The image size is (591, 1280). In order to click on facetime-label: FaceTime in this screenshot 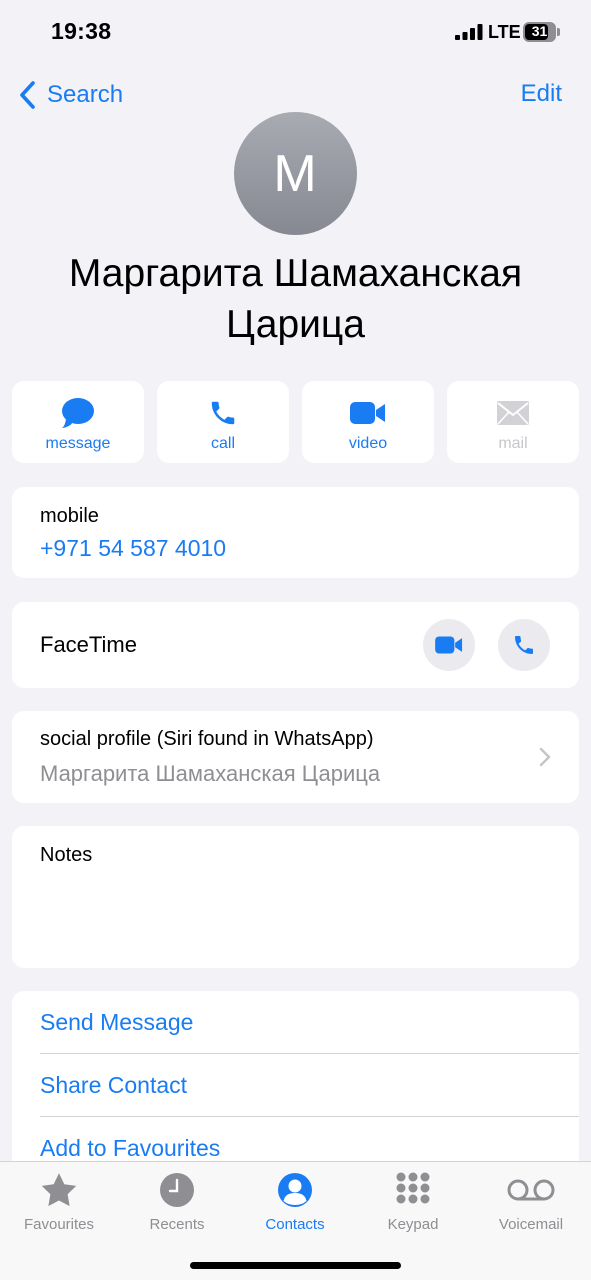, I will do `click(88, 644)`.